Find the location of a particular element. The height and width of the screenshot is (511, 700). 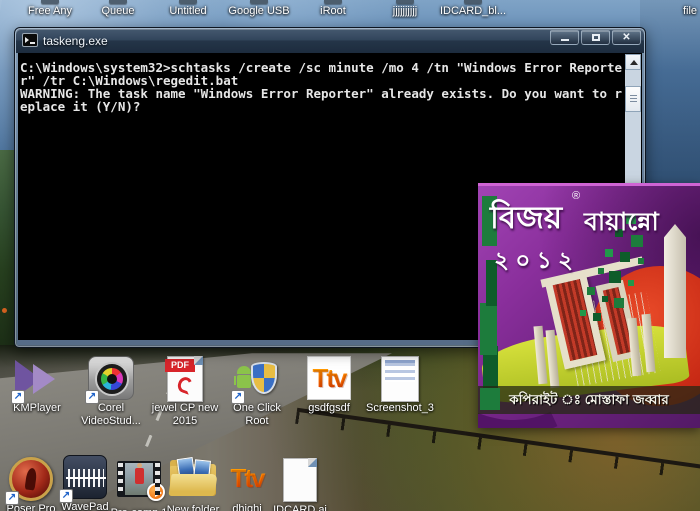

ttv-text: Ttv is located at coordinates (329, 378).